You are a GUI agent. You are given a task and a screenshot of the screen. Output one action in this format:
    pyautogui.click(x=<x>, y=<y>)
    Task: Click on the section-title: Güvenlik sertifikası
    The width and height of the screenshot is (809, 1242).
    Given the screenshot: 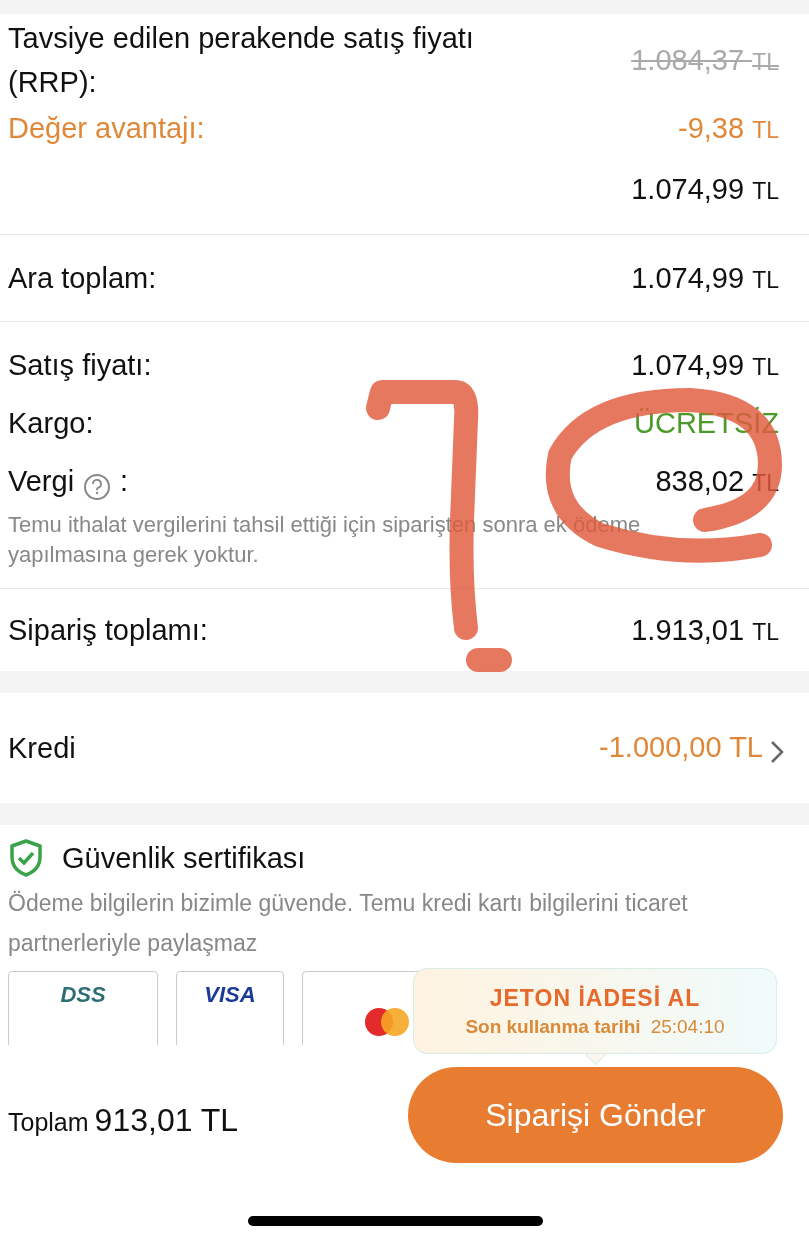 What is the action you would take?
    pyautogui.click(x=184, y=858)
    